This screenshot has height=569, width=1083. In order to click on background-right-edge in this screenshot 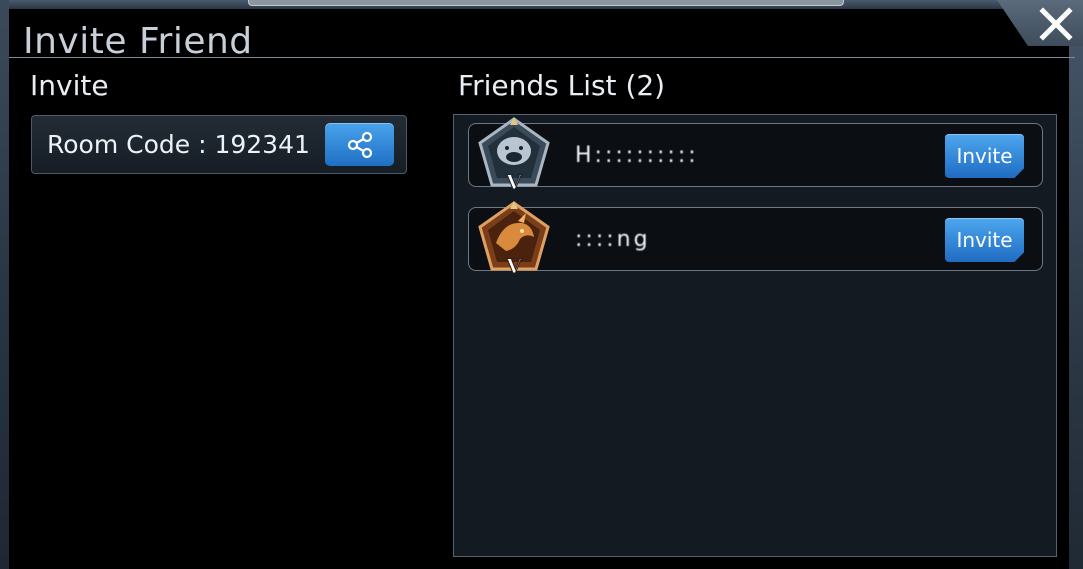, I will do `click(1076, 284)`.